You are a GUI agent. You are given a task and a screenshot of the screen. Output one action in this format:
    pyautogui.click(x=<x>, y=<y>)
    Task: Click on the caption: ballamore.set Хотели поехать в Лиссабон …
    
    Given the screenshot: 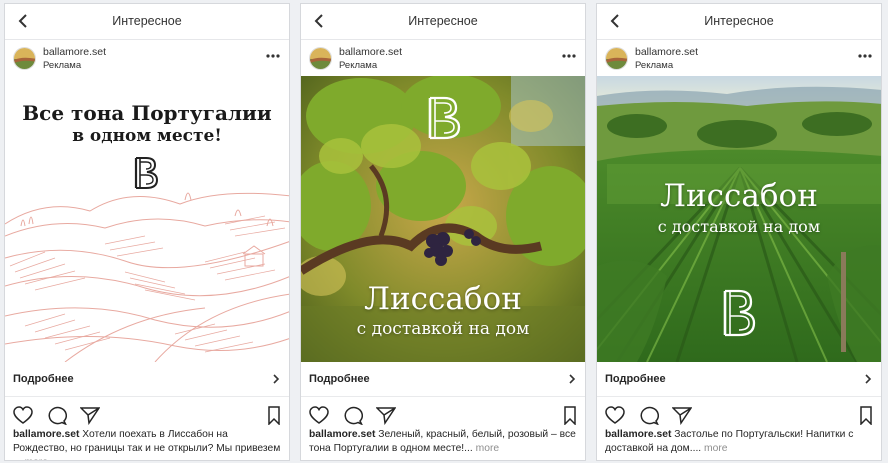 What is the action you would take?
    pyautogui.click(x=147, y=444)
    